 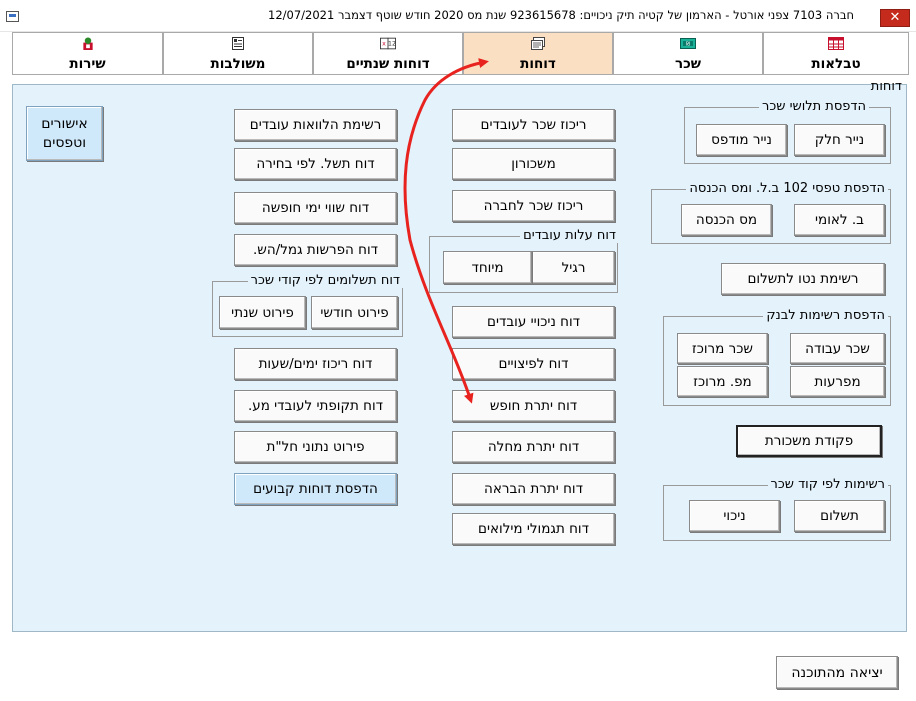 What do you see at coordinates (533, 125) in the screenshot?
I see `employee-salary-summary-button: ריכוז שכר לעובדים` at bounding box center [533, 125].